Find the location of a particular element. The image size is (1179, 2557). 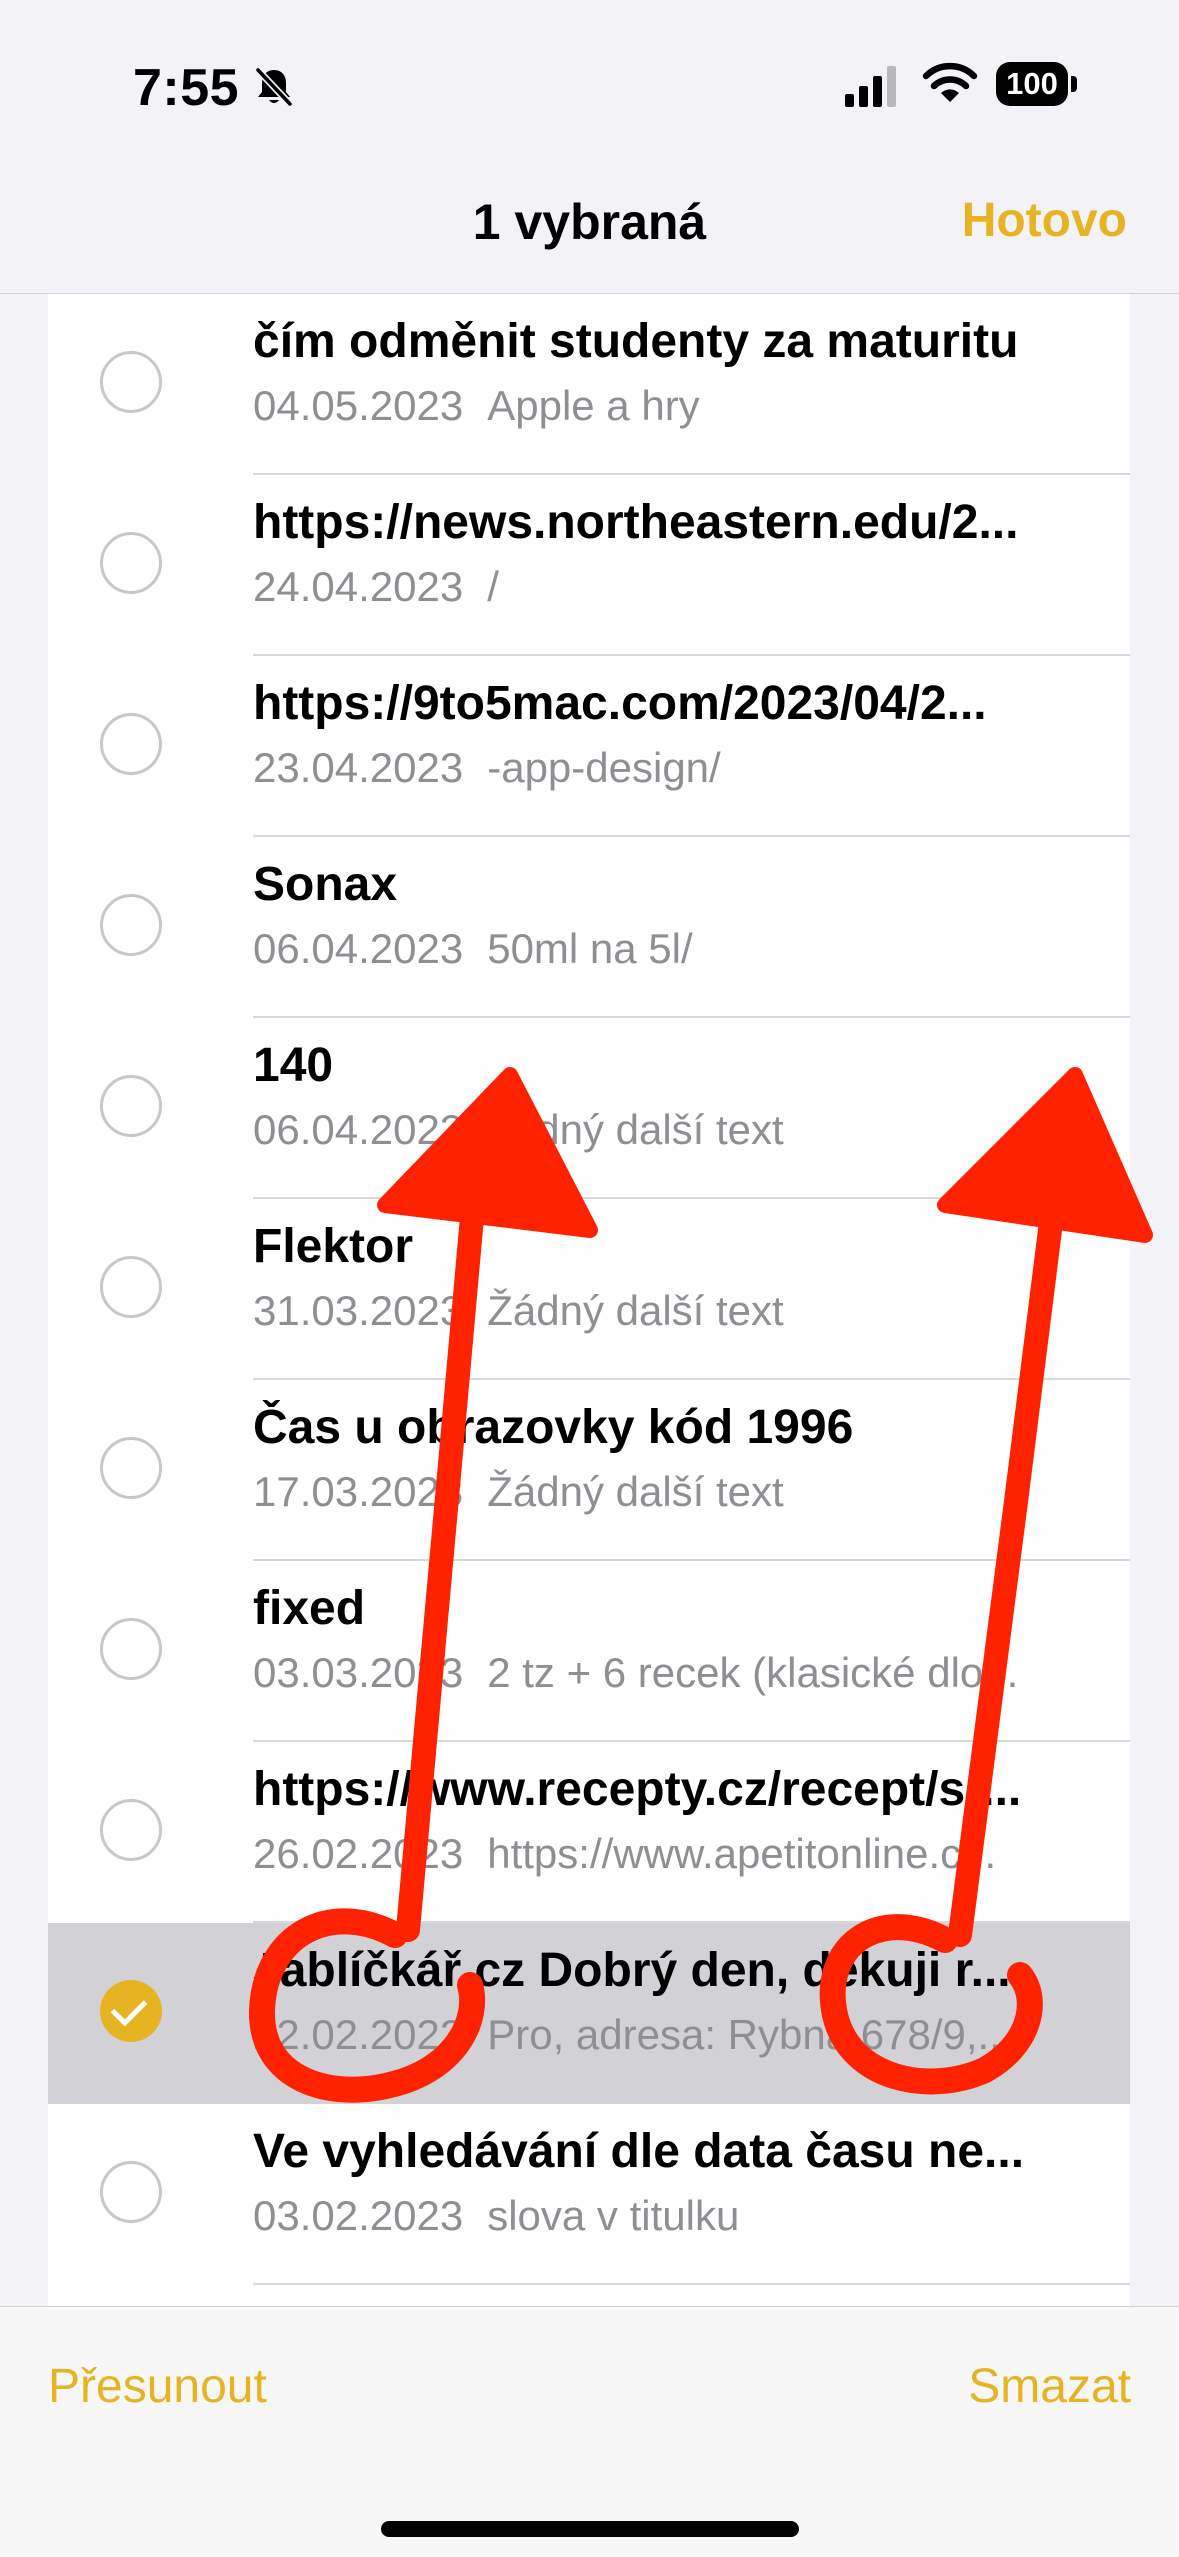

note-subtitle: 06.04.2023 Žádný další text is located at coordinates (672, 1130).